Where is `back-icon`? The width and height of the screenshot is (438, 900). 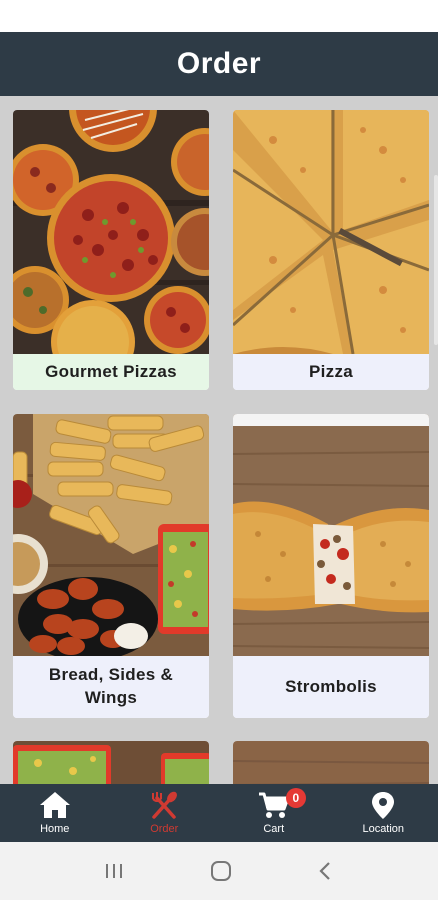 back-icon is located at coordinates (326, 871).